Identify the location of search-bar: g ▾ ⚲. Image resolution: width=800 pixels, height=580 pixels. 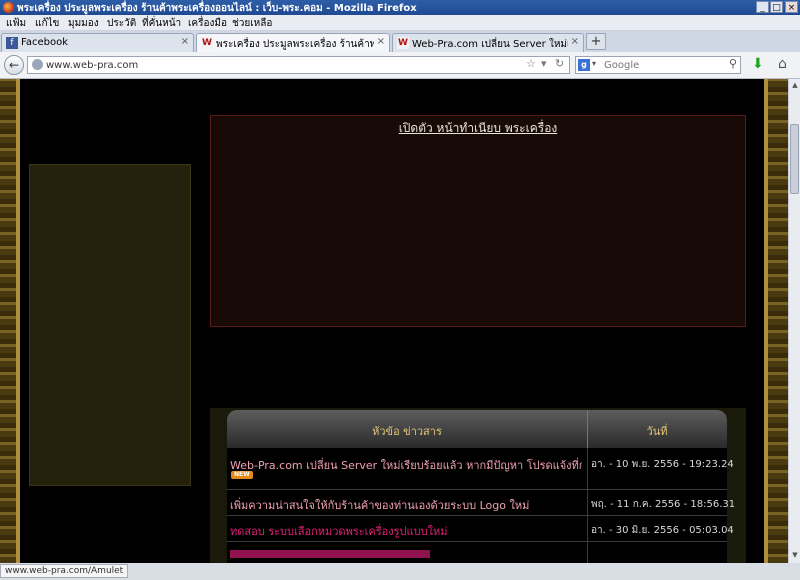
(658, 65).